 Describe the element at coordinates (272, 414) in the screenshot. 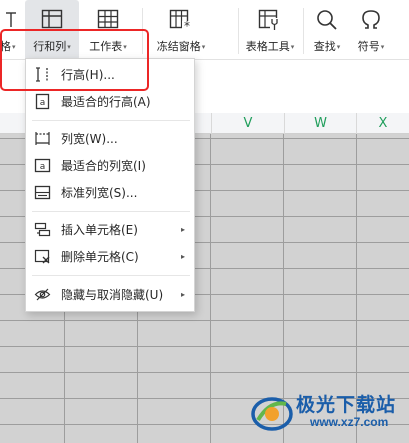

I see `site-logo-icon` at that location.